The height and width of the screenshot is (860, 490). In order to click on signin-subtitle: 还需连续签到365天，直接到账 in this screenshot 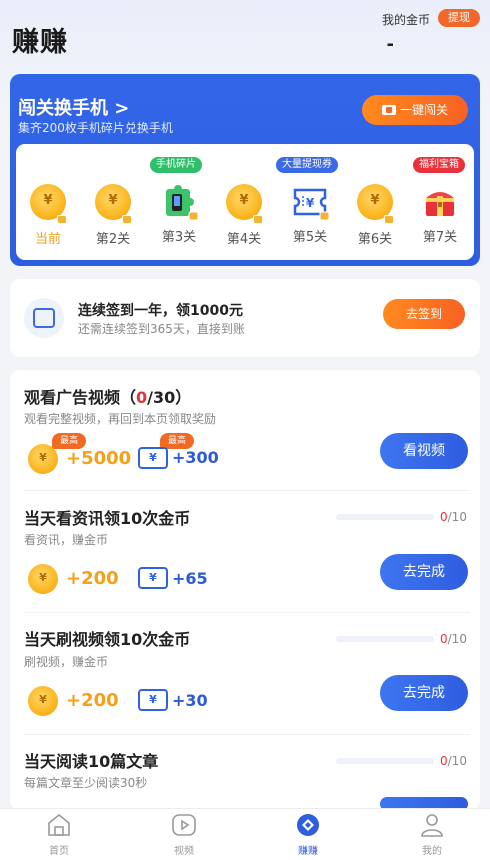, I will do `click(161, 329)`.